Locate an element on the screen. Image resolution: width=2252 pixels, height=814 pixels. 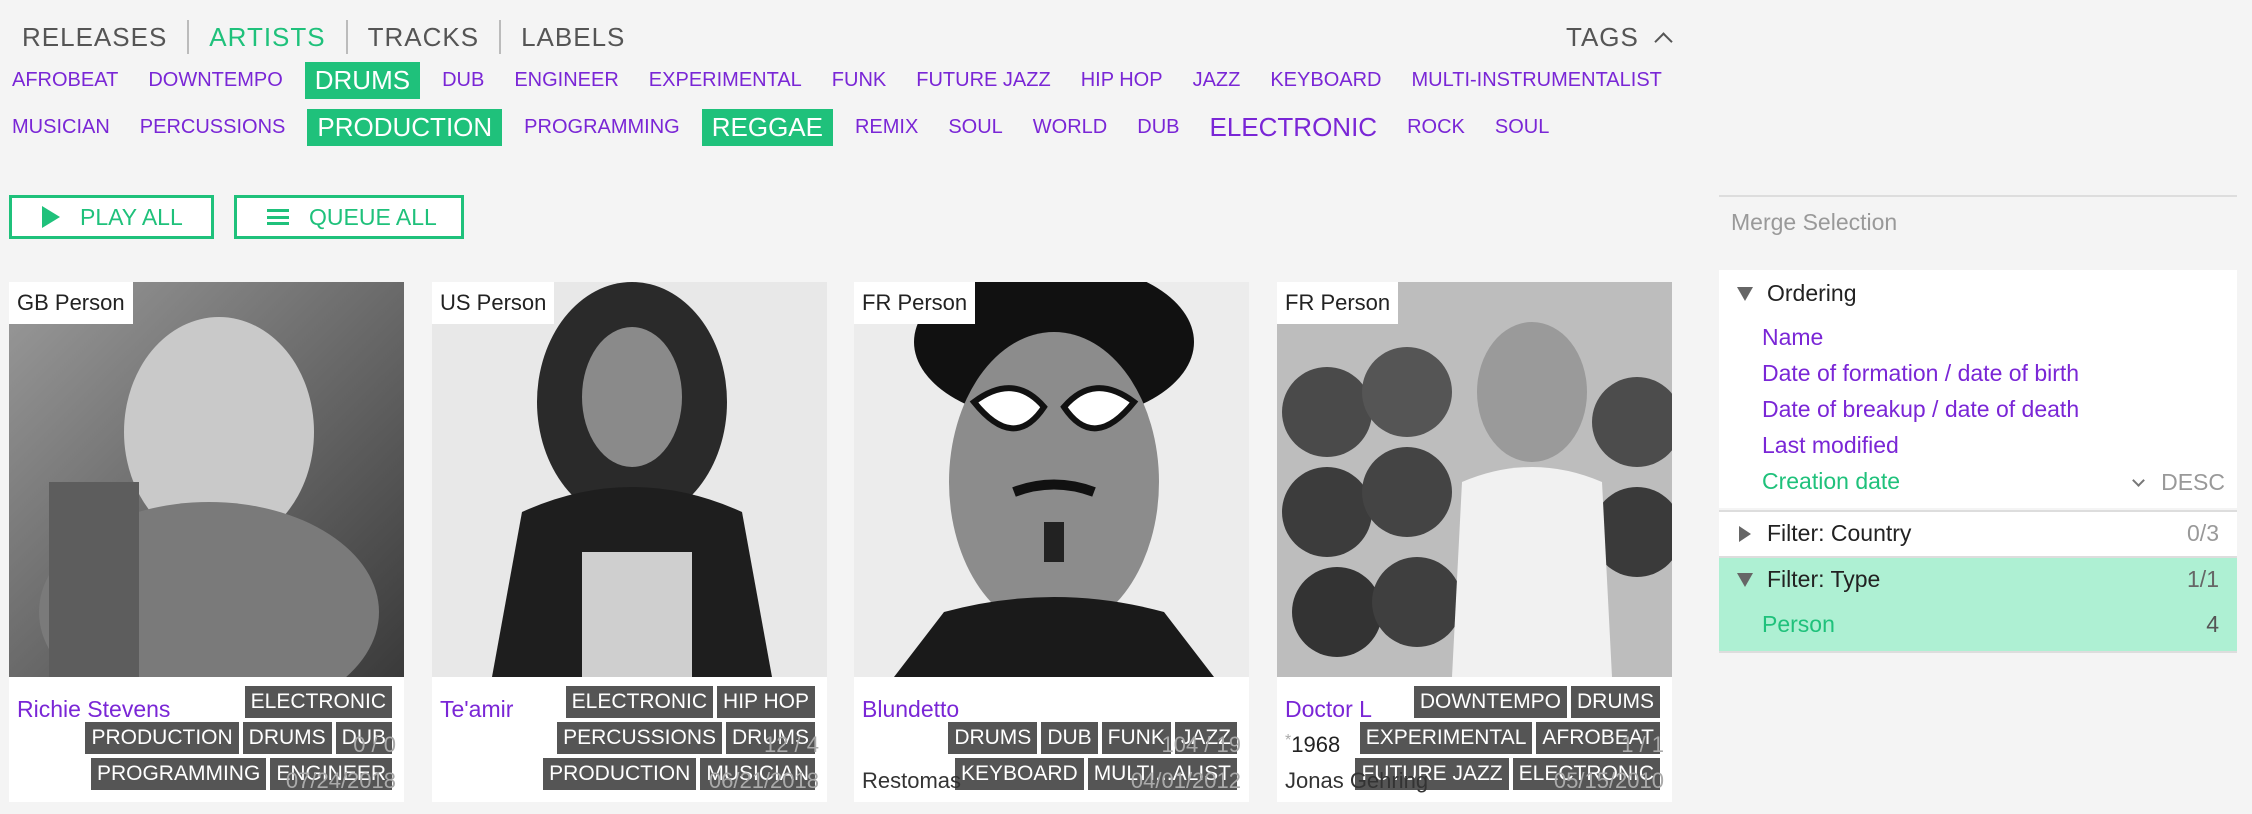
photo-tag: DUB is located at coordinates (1069, 738).